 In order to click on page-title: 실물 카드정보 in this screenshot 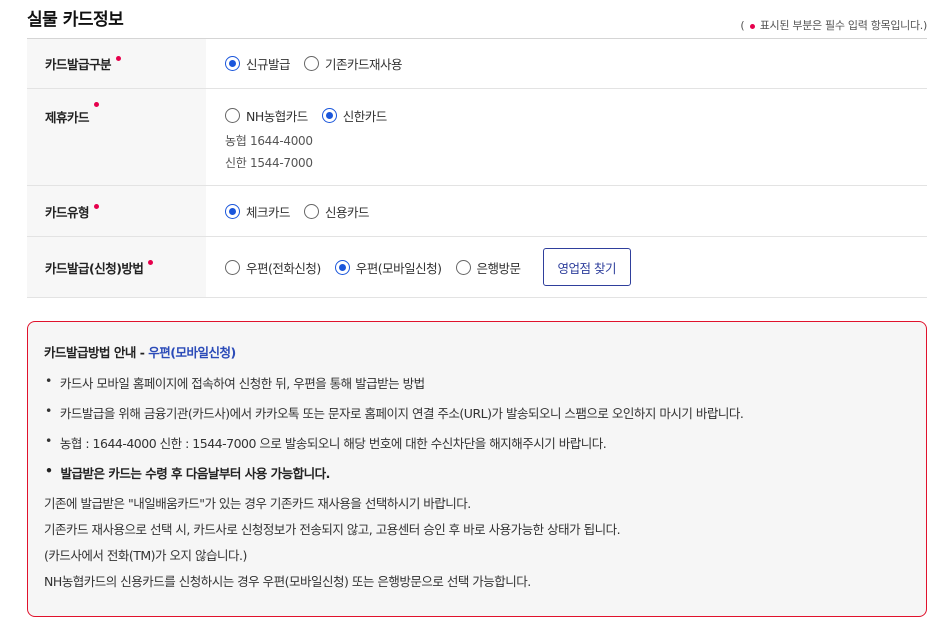, I will do `click(75, 20)`.